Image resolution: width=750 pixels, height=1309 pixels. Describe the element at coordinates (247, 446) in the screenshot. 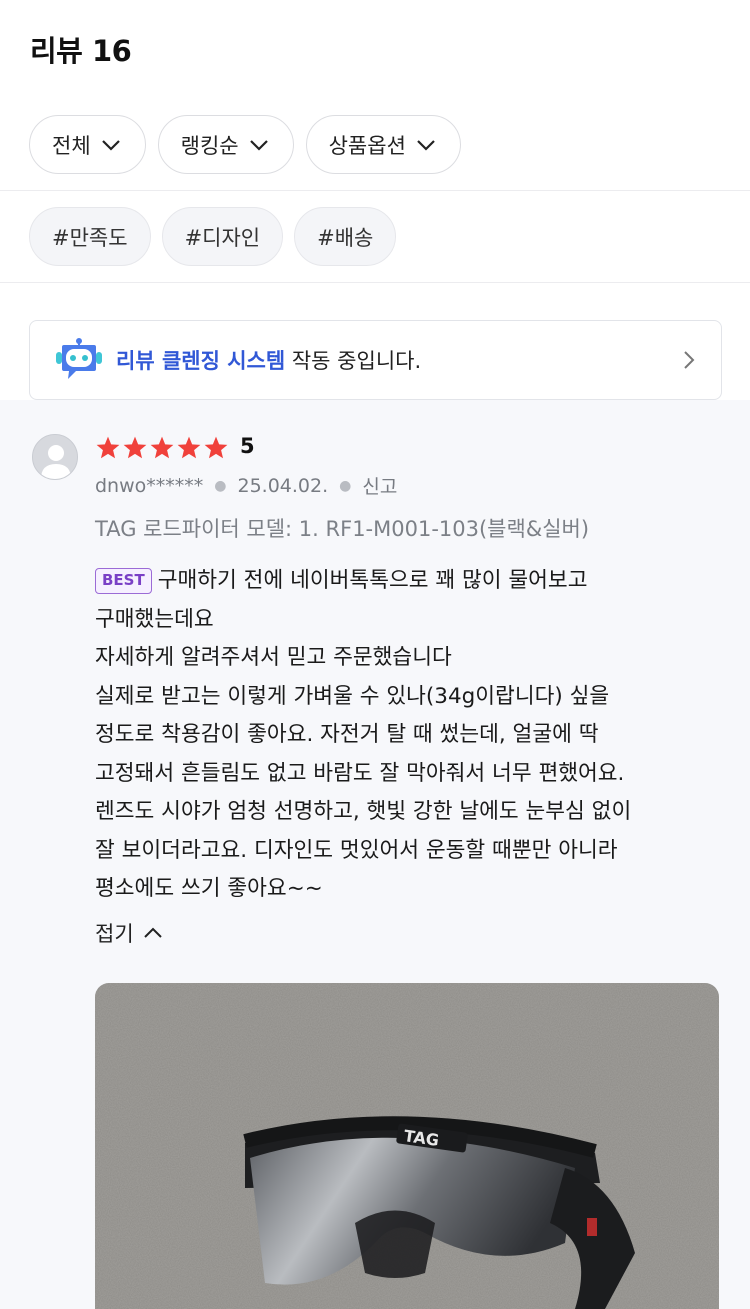

I see `rating-value: 5` at that location.